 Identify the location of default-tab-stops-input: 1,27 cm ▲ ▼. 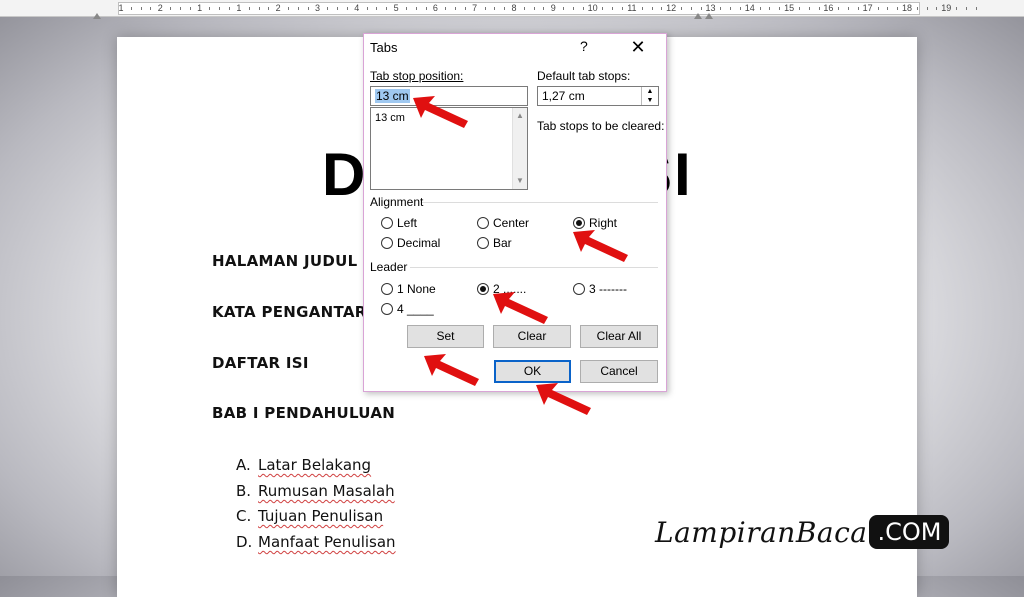
(598, 96).